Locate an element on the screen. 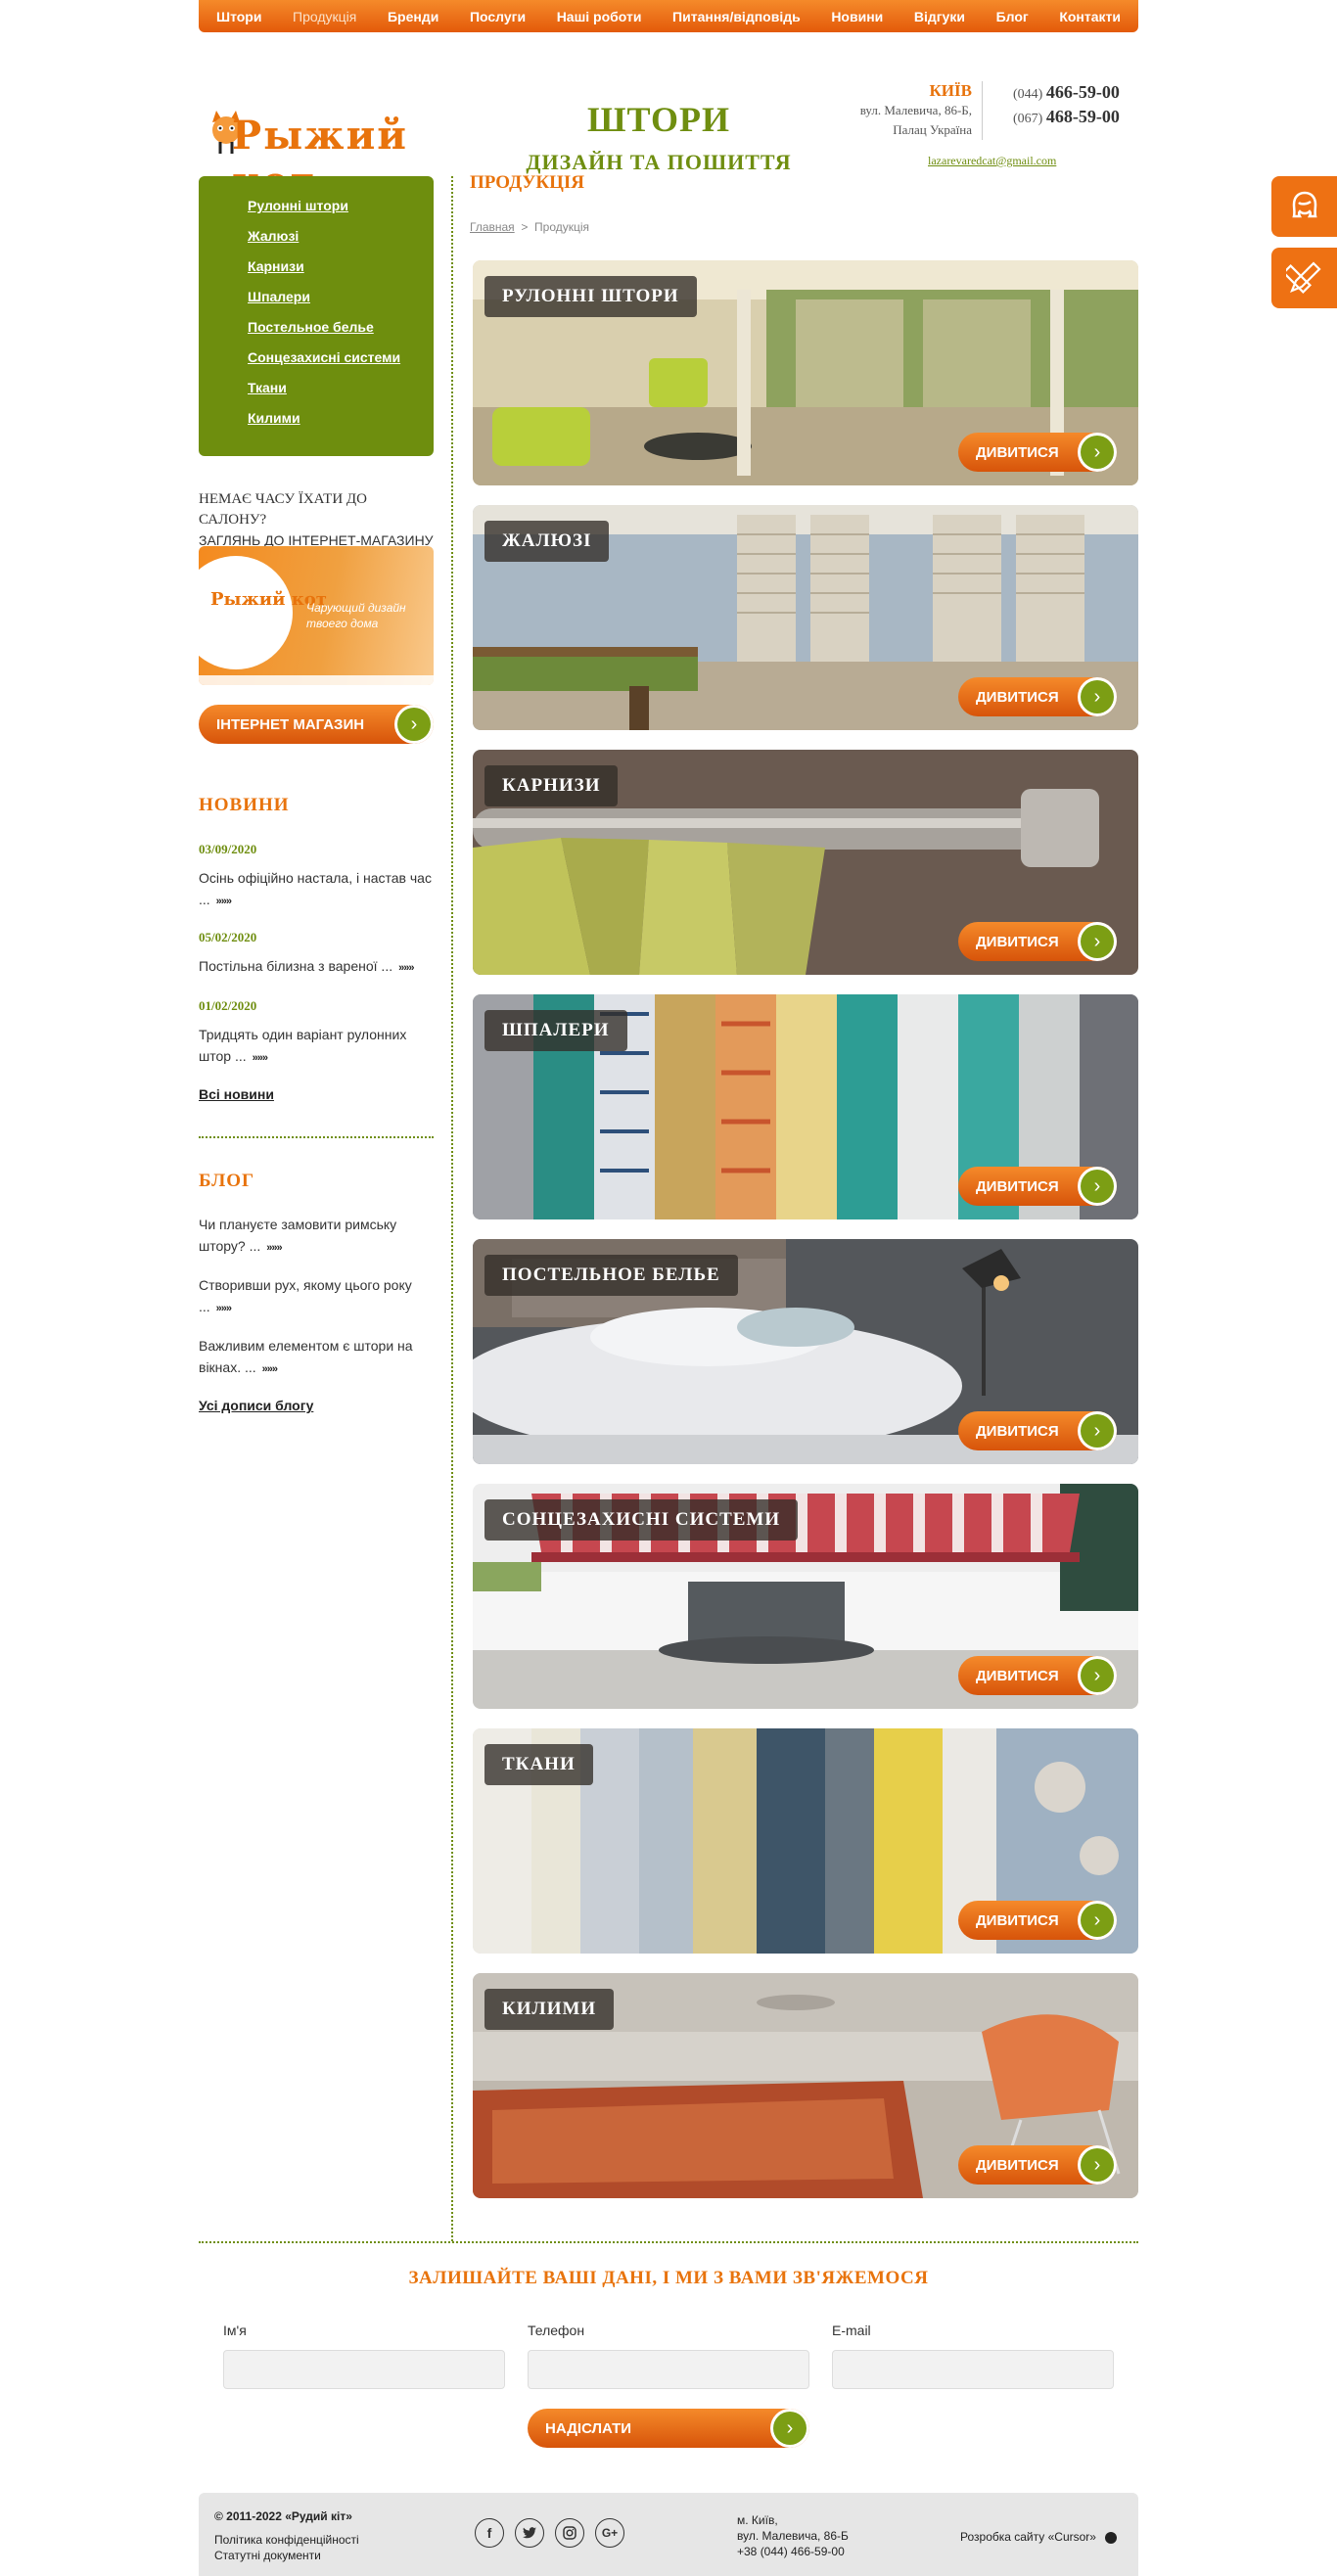 This screenshot has width=1337, height=2576. submit-button: НАДІСЛАТИ › is located at coordinates (669, 2429).